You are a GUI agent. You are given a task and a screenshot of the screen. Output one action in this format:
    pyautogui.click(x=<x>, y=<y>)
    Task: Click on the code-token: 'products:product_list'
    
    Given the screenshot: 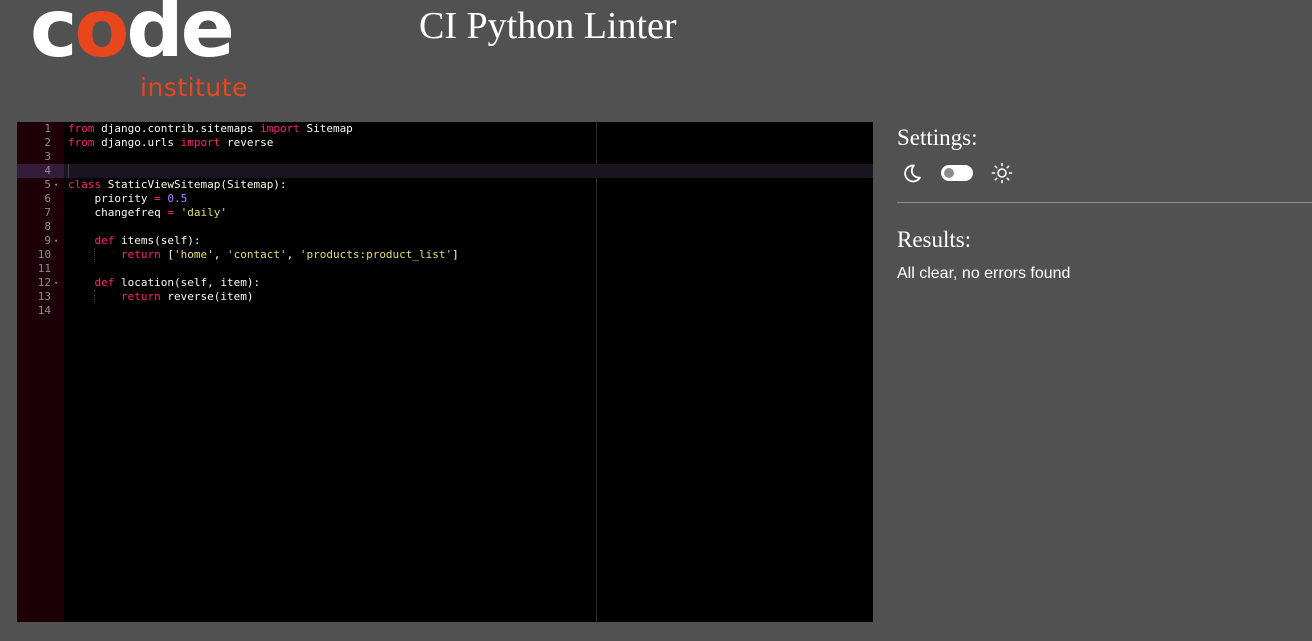 What is the action you would take?
    pyautogui.click(x=376, y=254)
    